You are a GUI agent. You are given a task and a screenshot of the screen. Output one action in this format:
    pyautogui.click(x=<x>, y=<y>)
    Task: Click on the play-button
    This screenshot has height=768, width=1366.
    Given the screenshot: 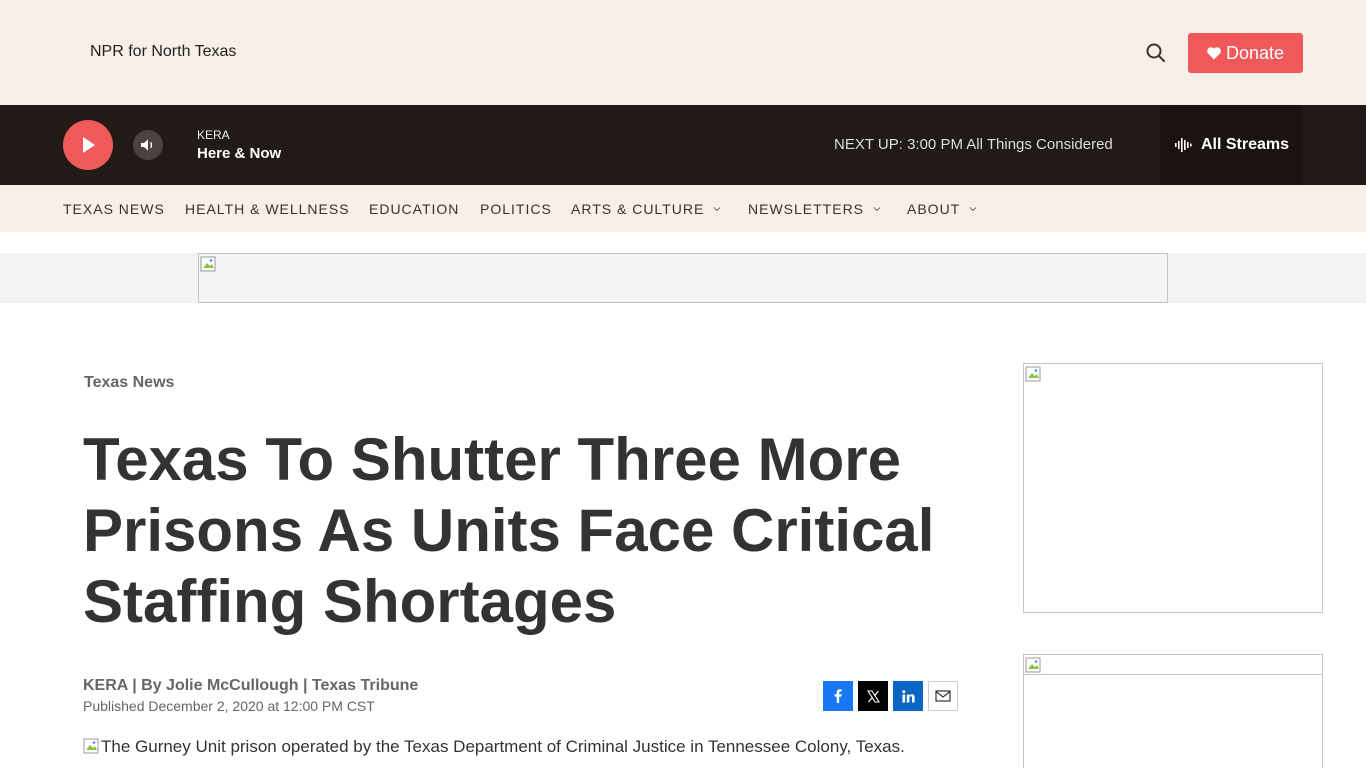 What is the action you would take?
    pyautogui.click(x=88, y=145)
    